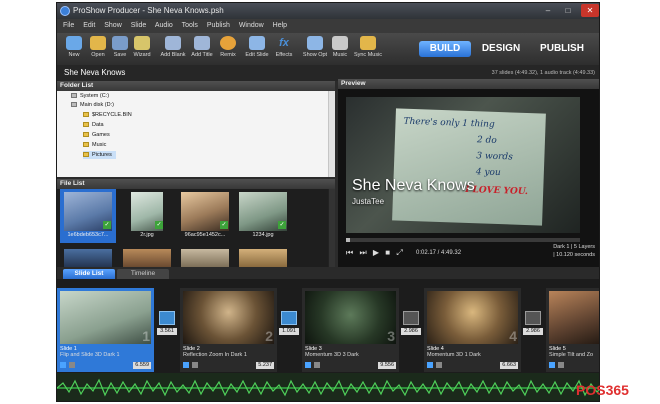 This screenshot has height=404, width=660. What do you see at coordinates (387, 365) in the screenshot?
I see `slide-duration: 9.556` at bounding box center [387, 365].